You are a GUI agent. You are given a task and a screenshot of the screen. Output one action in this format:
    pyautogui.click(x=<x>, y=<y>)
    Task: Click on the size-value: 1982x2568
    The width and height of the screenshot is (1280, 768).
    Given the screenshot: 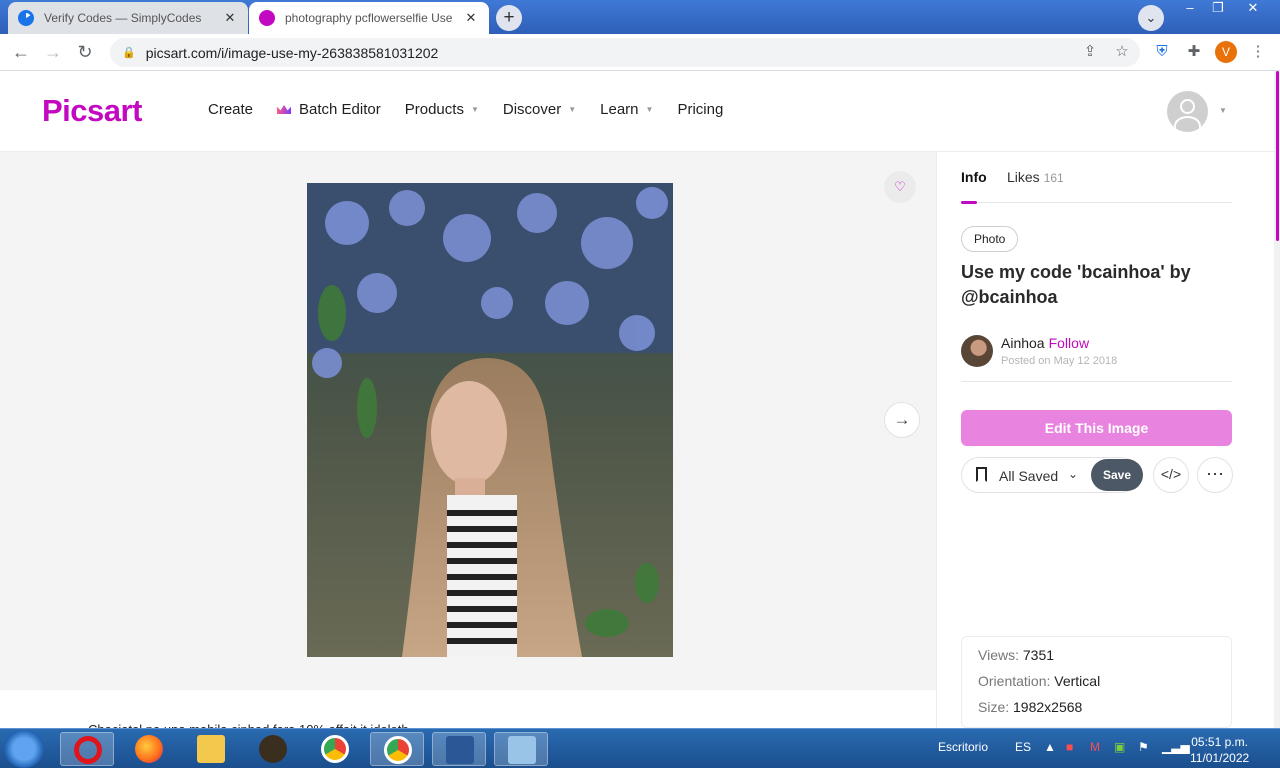 What is the action you would take?
    pyautogui.click(x=1048, y=707)
    